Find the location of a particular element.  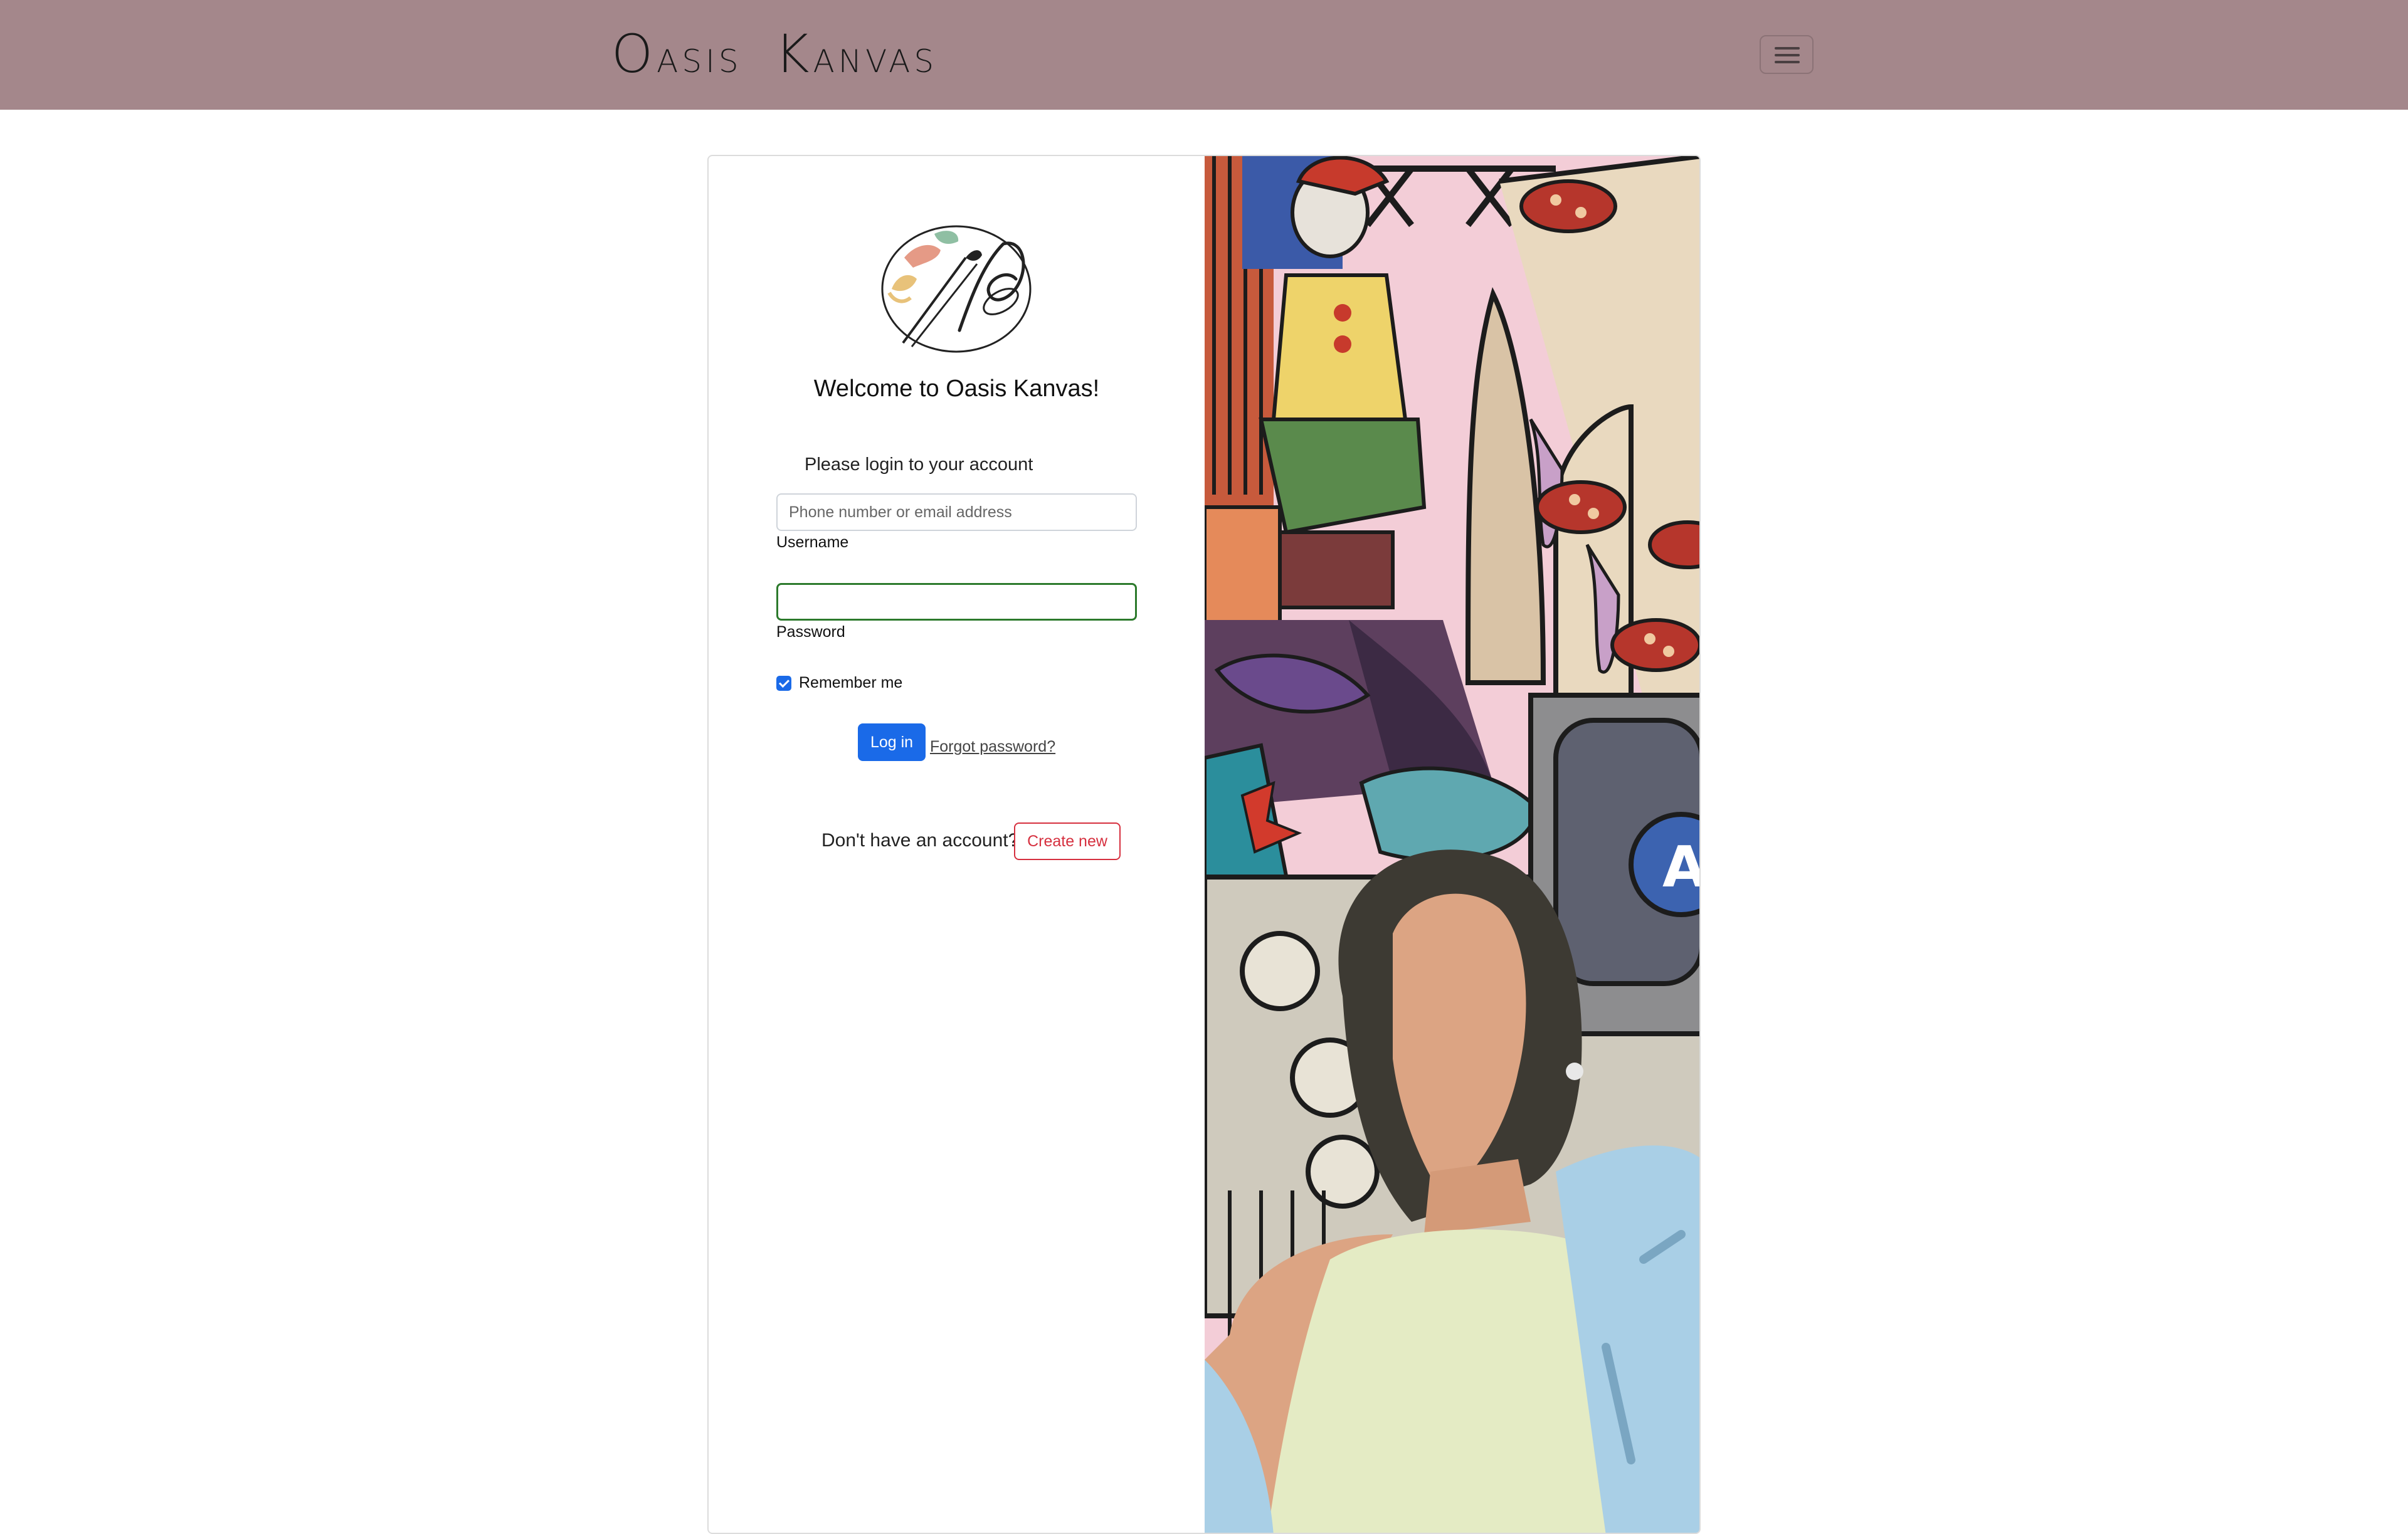

login-subtitle: Please login to your account is located at coordinates (919, 464).